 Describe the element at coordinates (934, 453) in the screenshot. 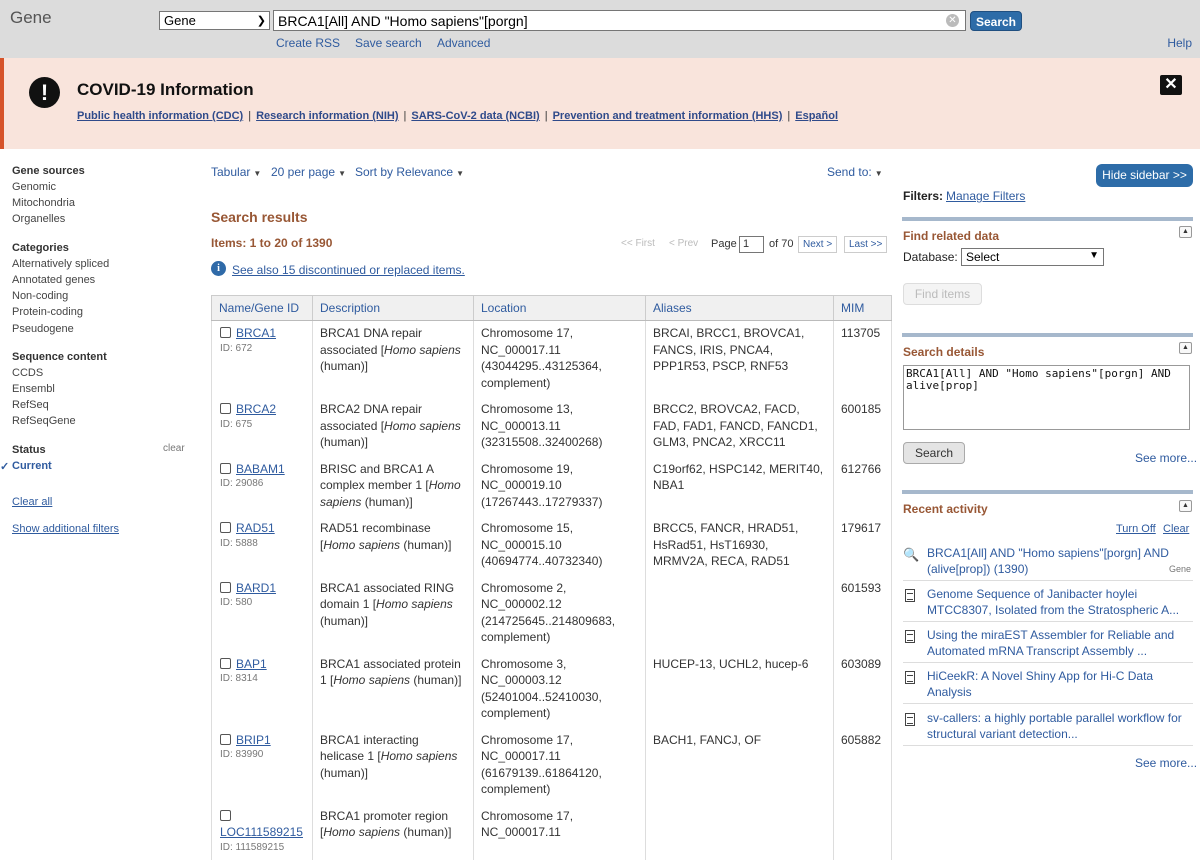

I see `search-details-button: Search` at that location.